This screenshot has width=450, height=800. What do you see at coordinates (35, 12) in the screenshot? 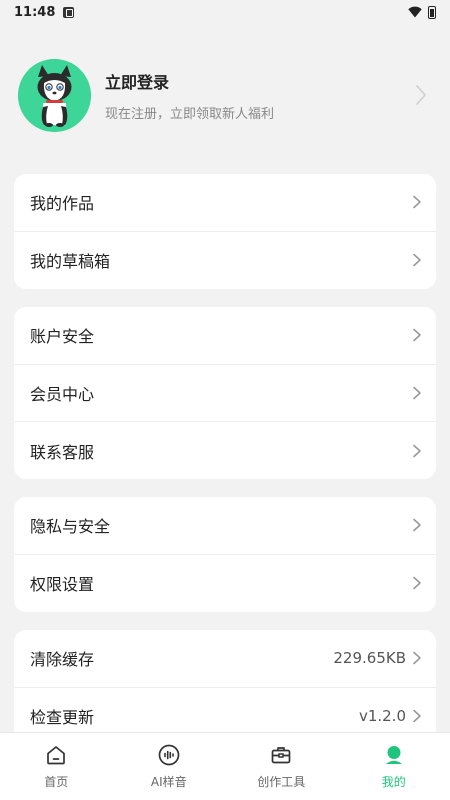
I see `status-time: 11:48` at bounding box center [35, 12].